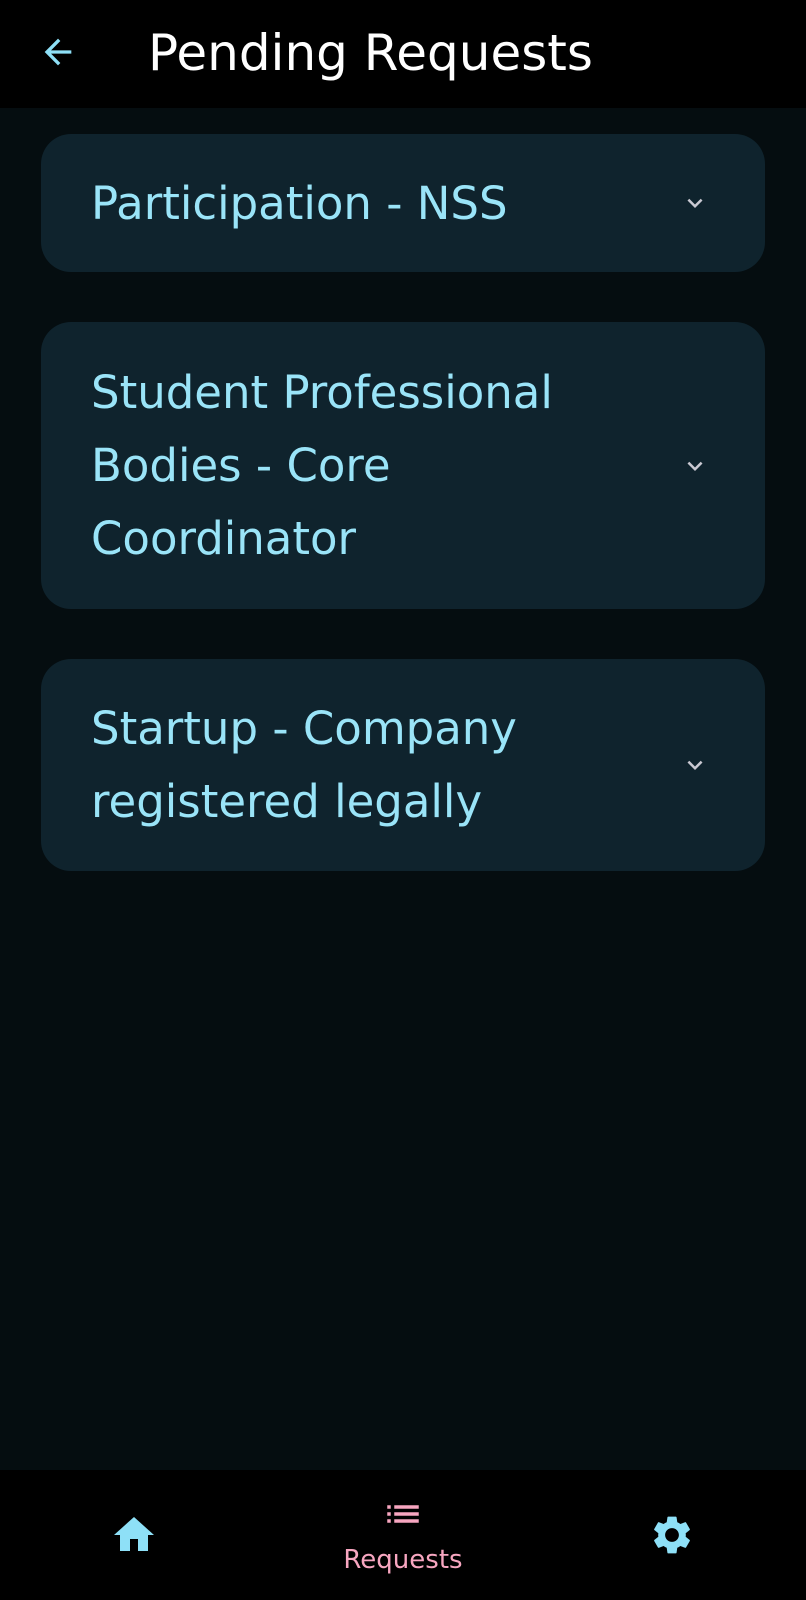  I want to click on request-card-label: Participation - NSS, so click(299, 203).